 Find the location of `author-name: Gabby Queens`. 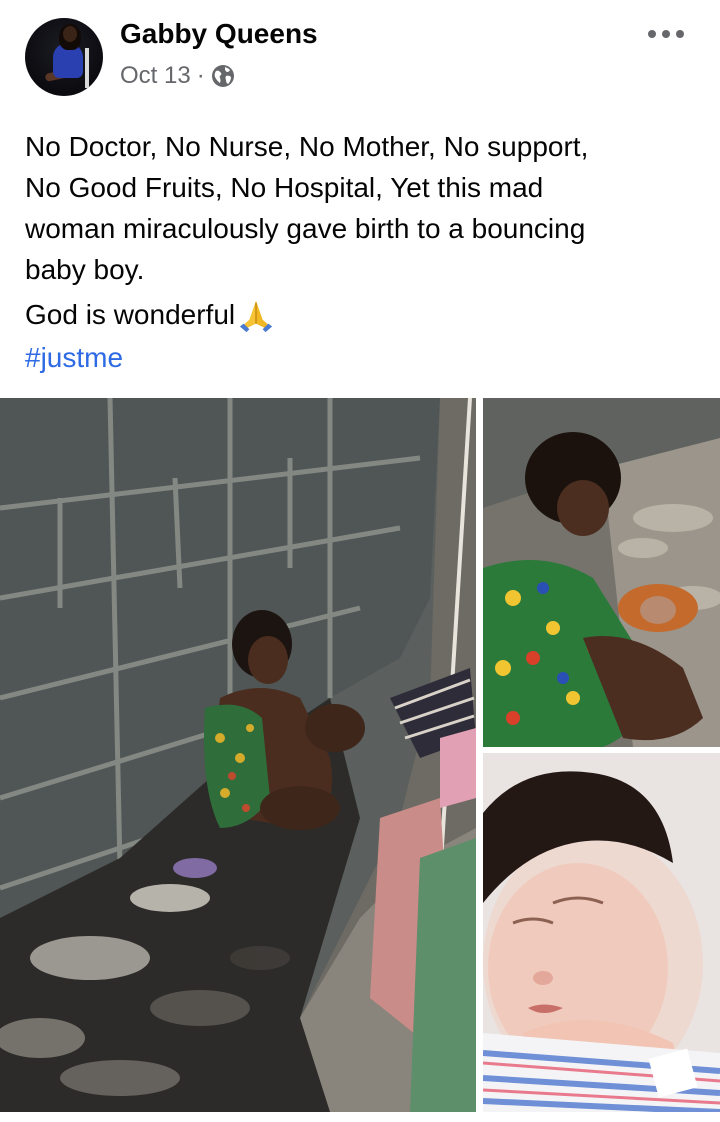

author-name: Gabby Queens is located at coordinates (219, 34).